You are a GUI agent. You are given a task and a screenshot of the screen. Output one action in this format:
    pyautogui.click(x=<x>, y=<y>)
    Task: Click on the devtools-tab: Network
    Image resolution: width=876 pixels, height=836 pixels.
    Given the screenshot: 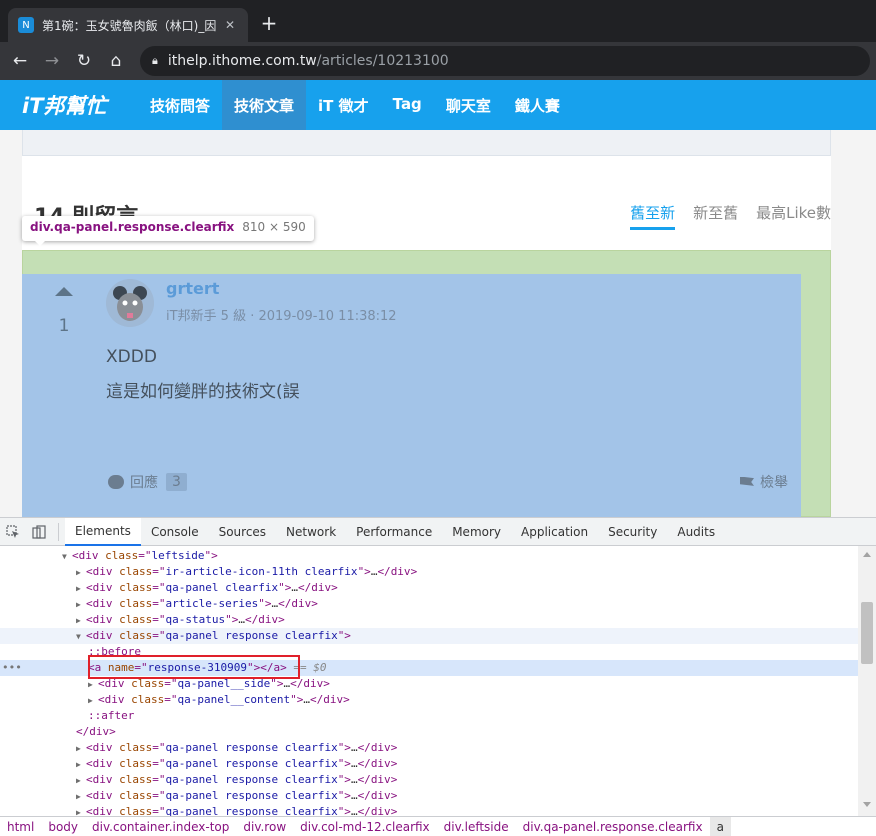 What is the action you would take?
    pyautogui.click(x=311, y=532)
    